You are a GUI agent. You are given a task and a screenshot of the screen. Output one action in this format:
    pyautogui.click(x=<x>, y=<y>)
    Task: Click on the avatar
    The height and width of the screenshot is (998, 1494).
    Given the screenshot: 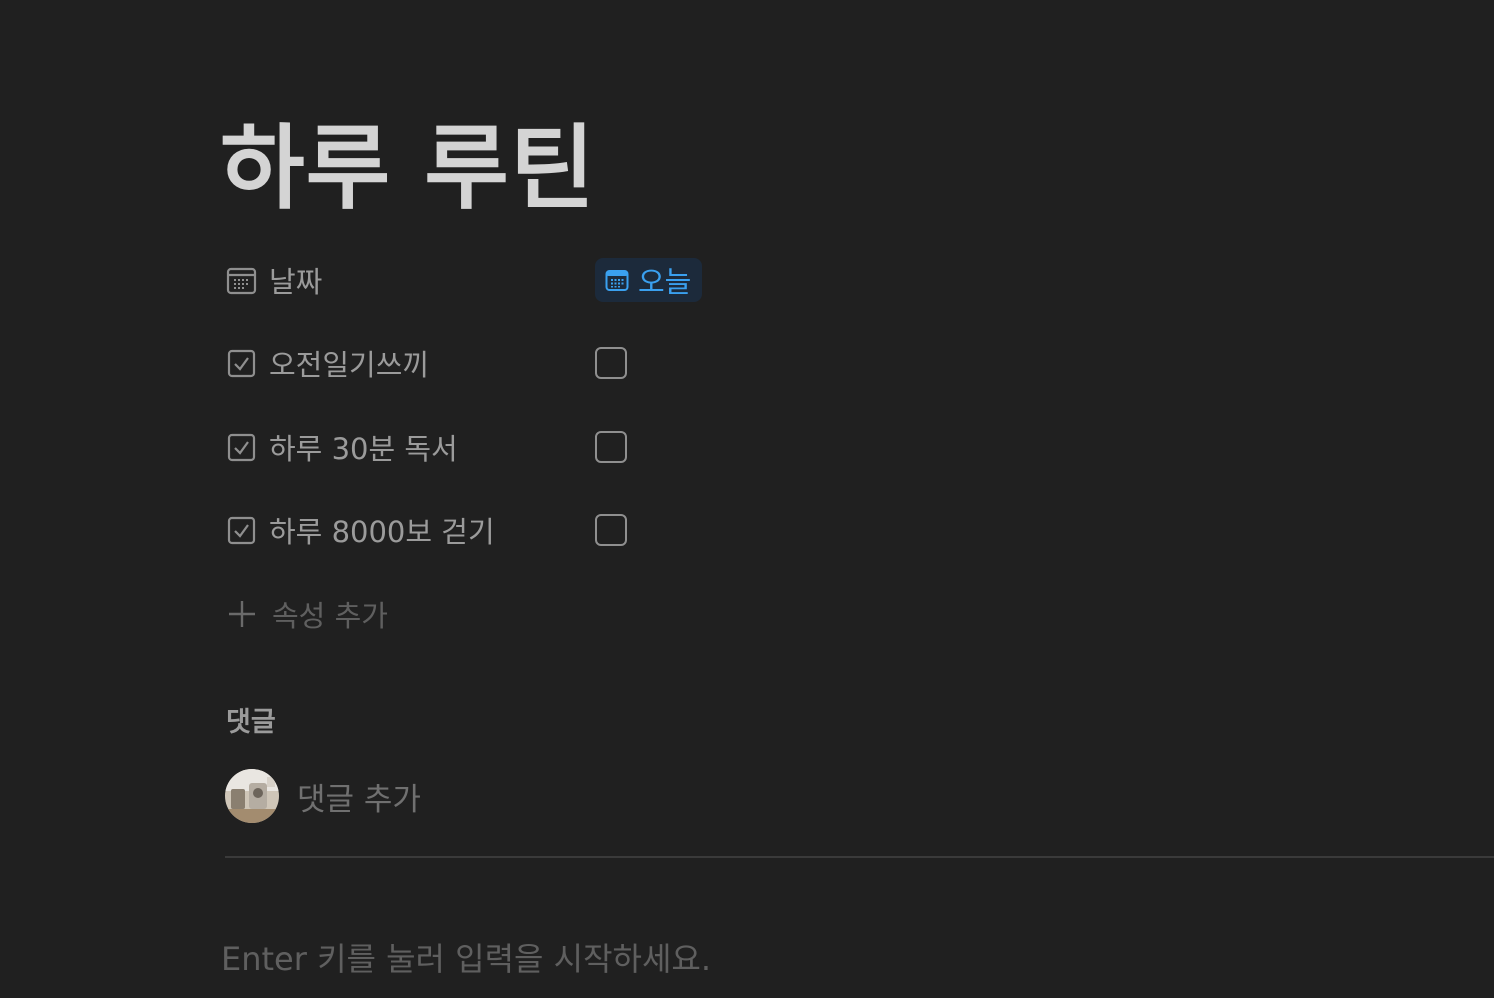 What is the action you would take?
    pyautogui.click(x=252, y=796)
    